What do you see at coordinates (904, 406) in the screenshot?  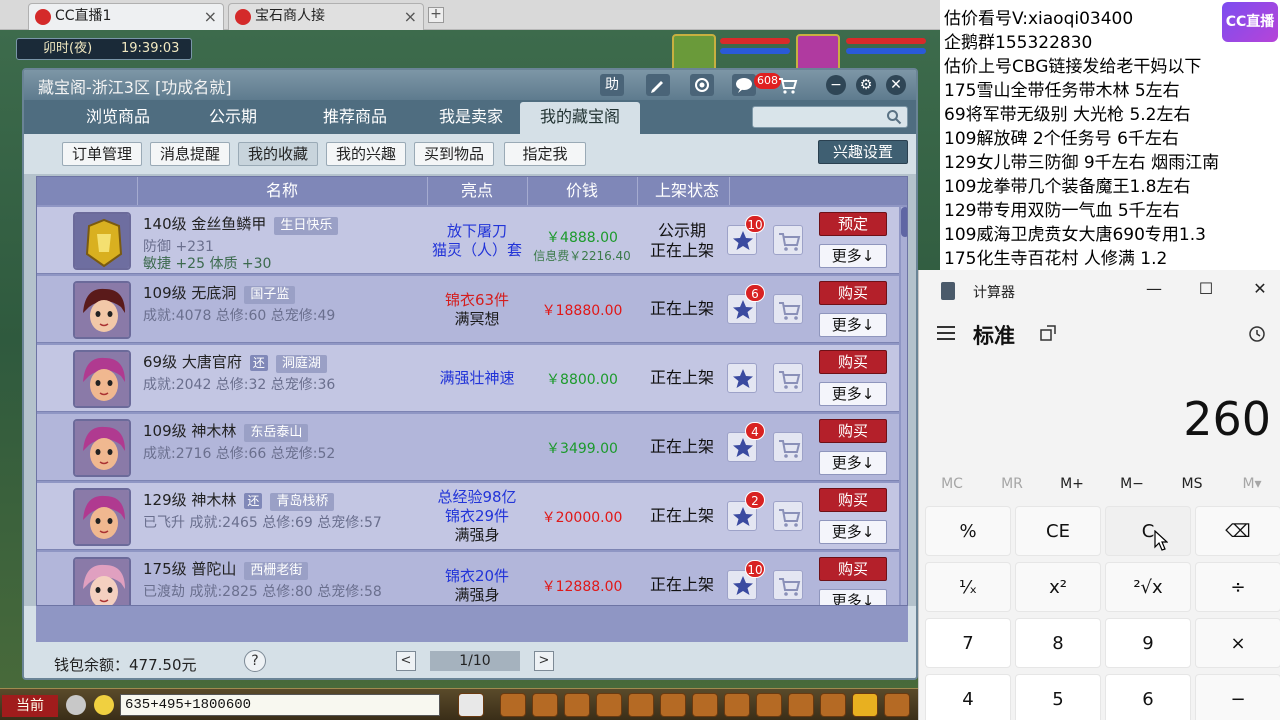 I see `list-scrollbar` at bounding box center [904, 406].